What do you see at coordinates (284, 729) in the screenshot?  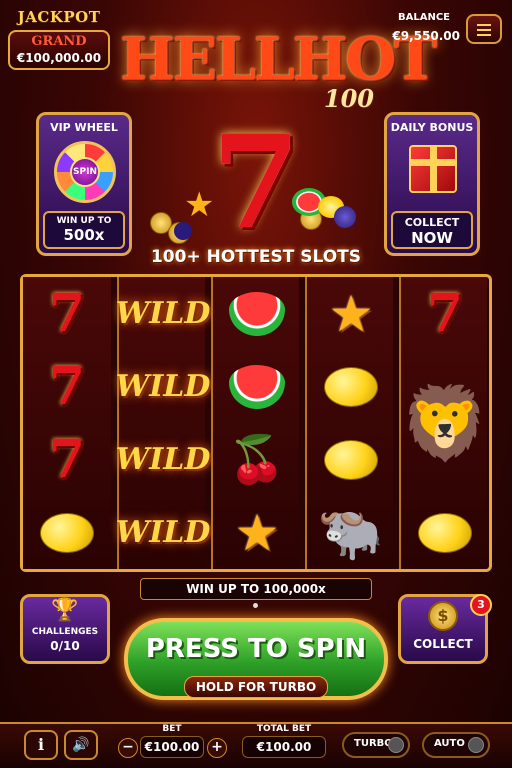 I see `total-bet-label: TOTAL BET` at bounding box center [284, 729].